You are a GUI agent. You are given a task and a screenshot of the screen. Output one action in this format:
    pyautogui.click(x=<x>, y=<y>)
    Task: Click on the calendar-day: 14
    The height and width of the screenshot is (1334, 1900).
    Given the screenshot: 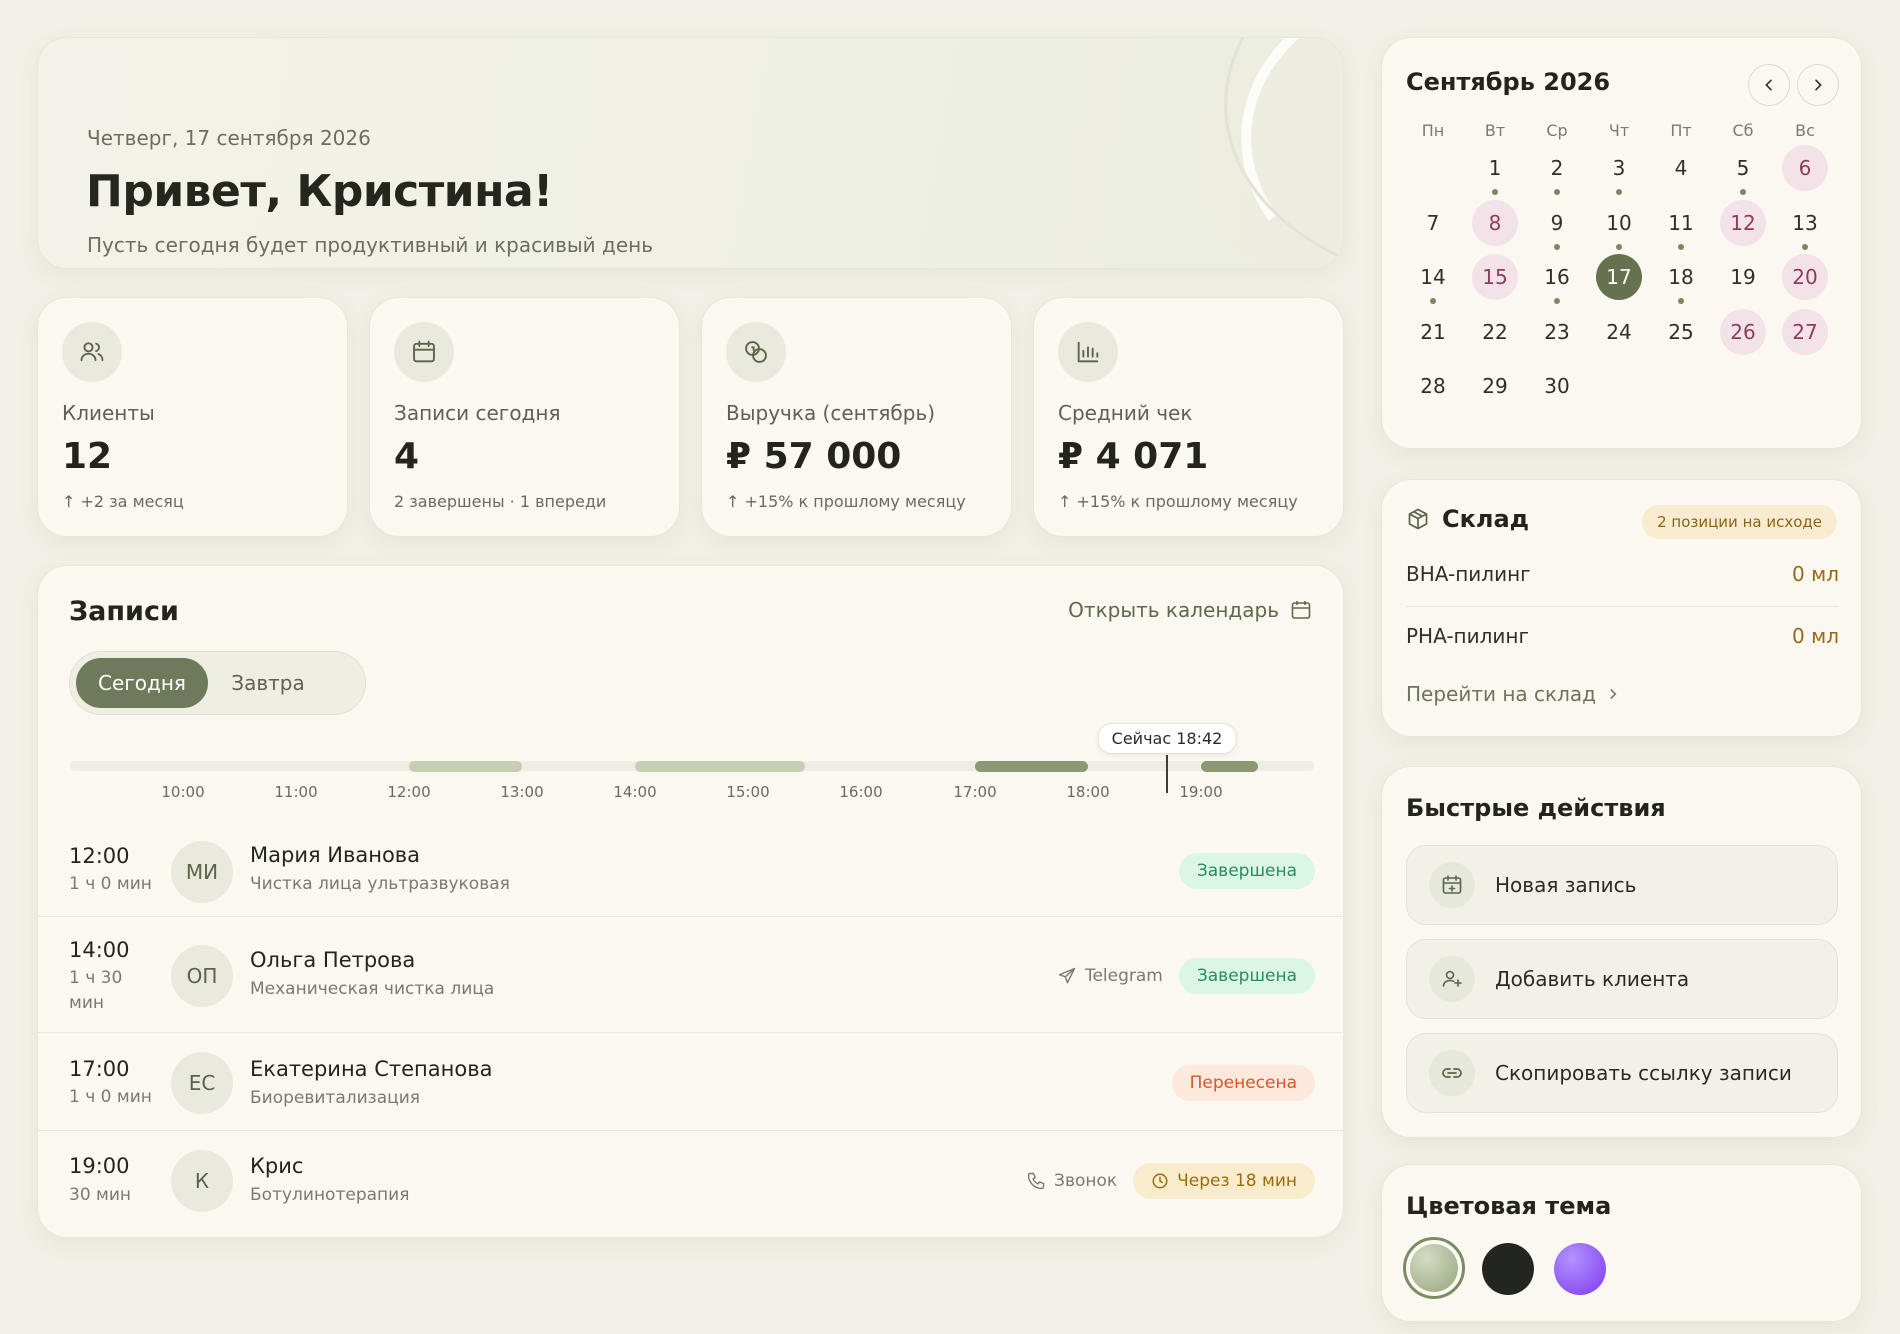 What is the action you would take?
    pyautogui.click(x=1433, y=277)
    